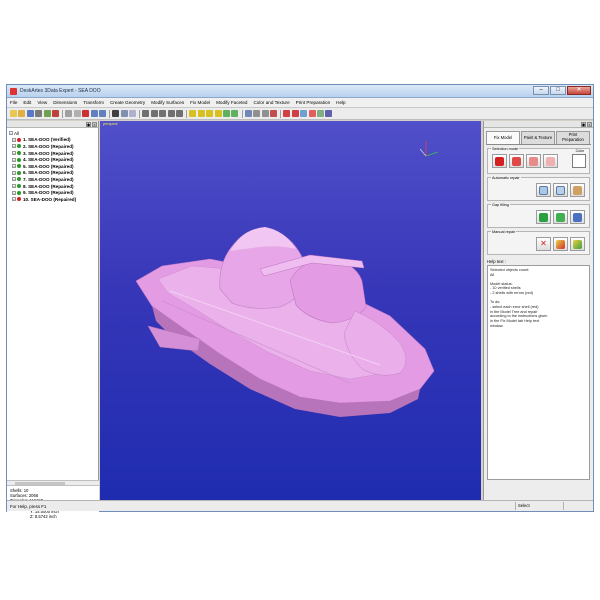 Image resolution: width=600 pixels, height=600 pixels. What do you see at coordinates (180, 113) in the screenshot?
I see `fit-all-icon` at bounding box center [180, 113].